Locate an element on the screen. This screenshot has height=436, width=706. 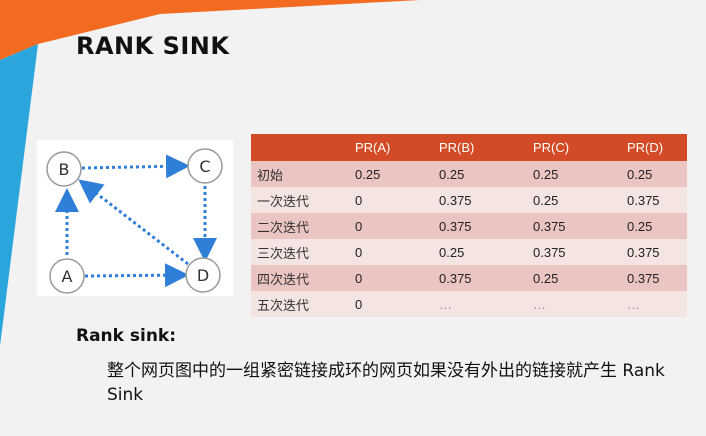
header-pr-c: PR(C) is located at coordinates (574, 147).